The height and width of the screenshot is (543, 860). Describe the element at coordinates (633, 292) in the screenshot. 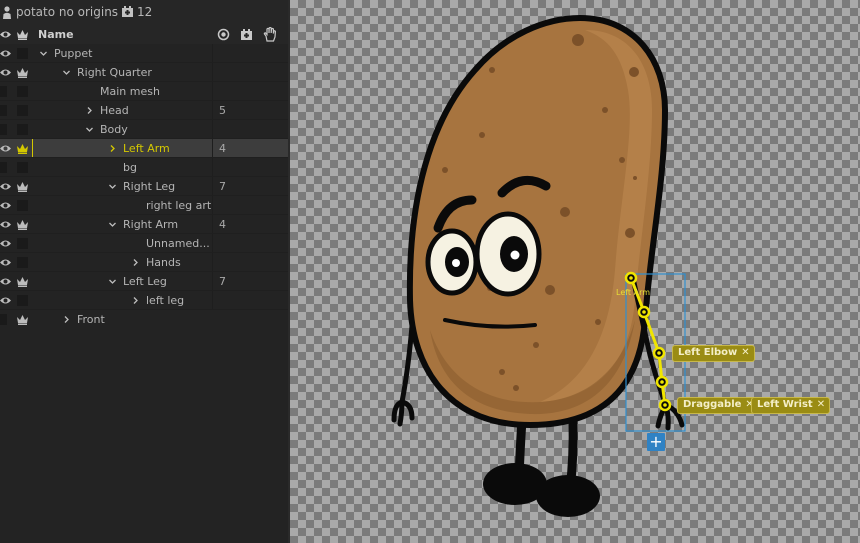

I see `left-arm-handle-label: Left Arm` at that location.